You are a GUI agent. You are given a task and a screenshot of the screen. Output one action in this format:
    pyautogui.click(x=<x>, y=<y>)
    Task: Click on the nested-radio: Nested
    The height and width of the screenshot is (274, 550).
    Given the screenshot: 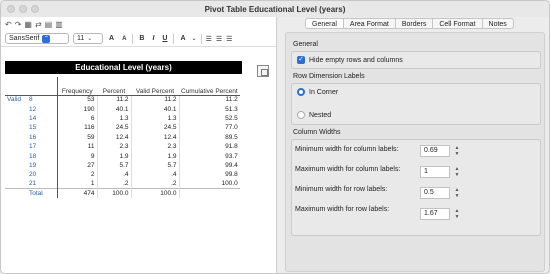 What is the action you would take?
    pyautogui.click(x=314, y=115)
    